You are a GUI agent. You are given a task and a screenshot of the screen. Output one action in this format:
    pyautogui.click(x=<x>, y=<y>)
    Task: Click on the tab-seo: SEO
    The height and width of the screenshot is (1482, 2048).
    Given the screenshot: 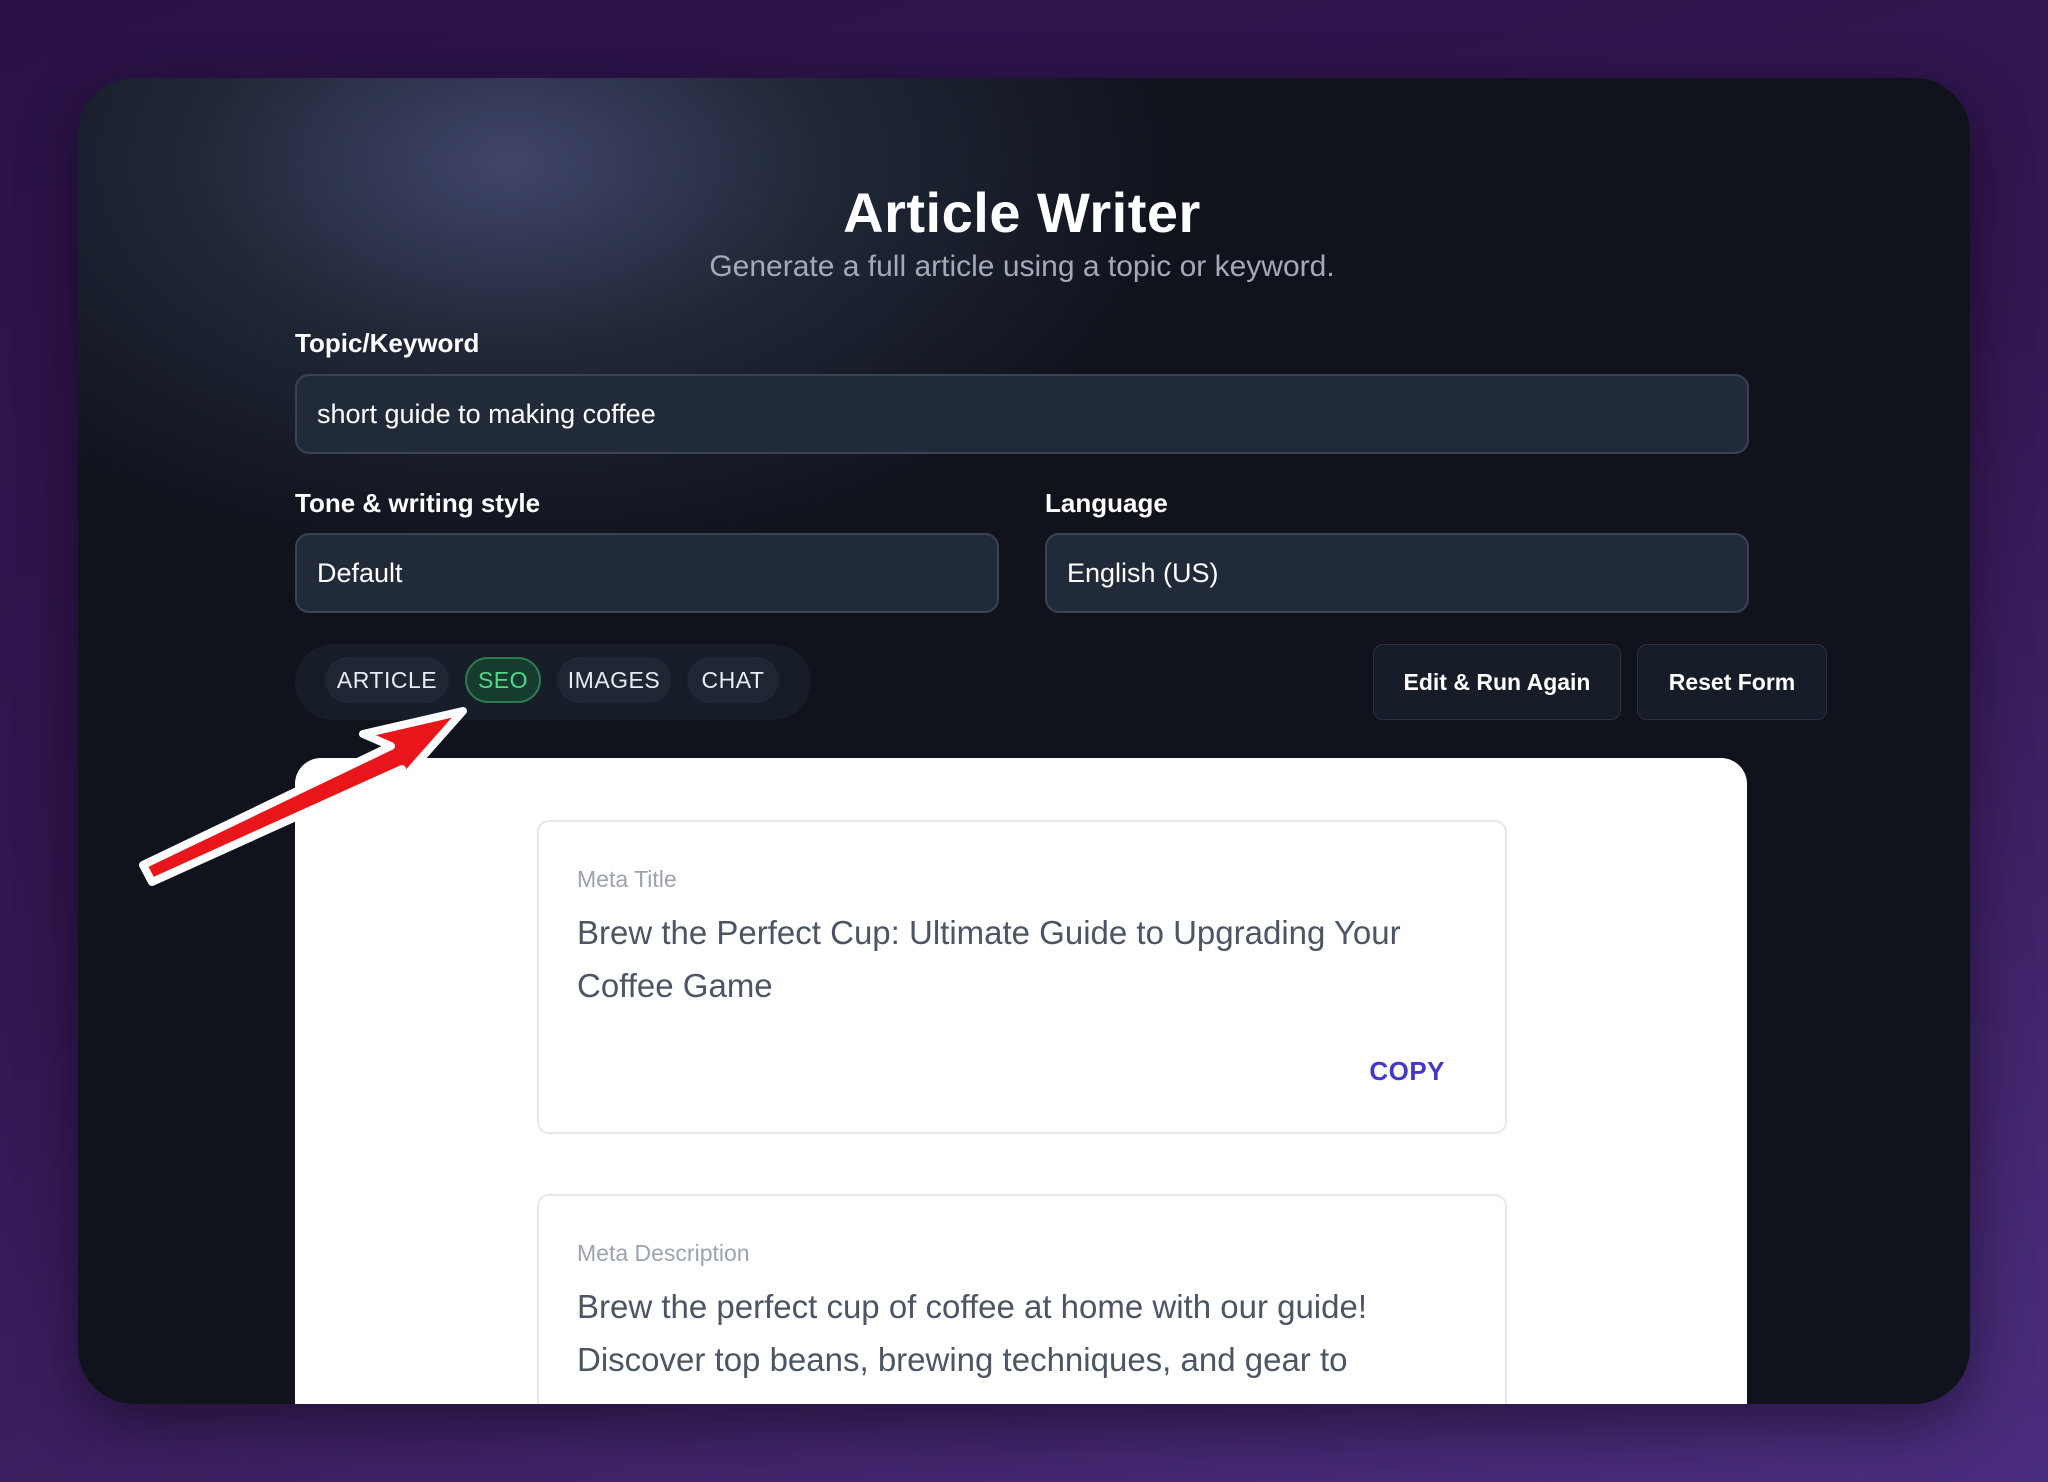 What is the action you would take?
    pyautogui.click(x=503, y=680)
    